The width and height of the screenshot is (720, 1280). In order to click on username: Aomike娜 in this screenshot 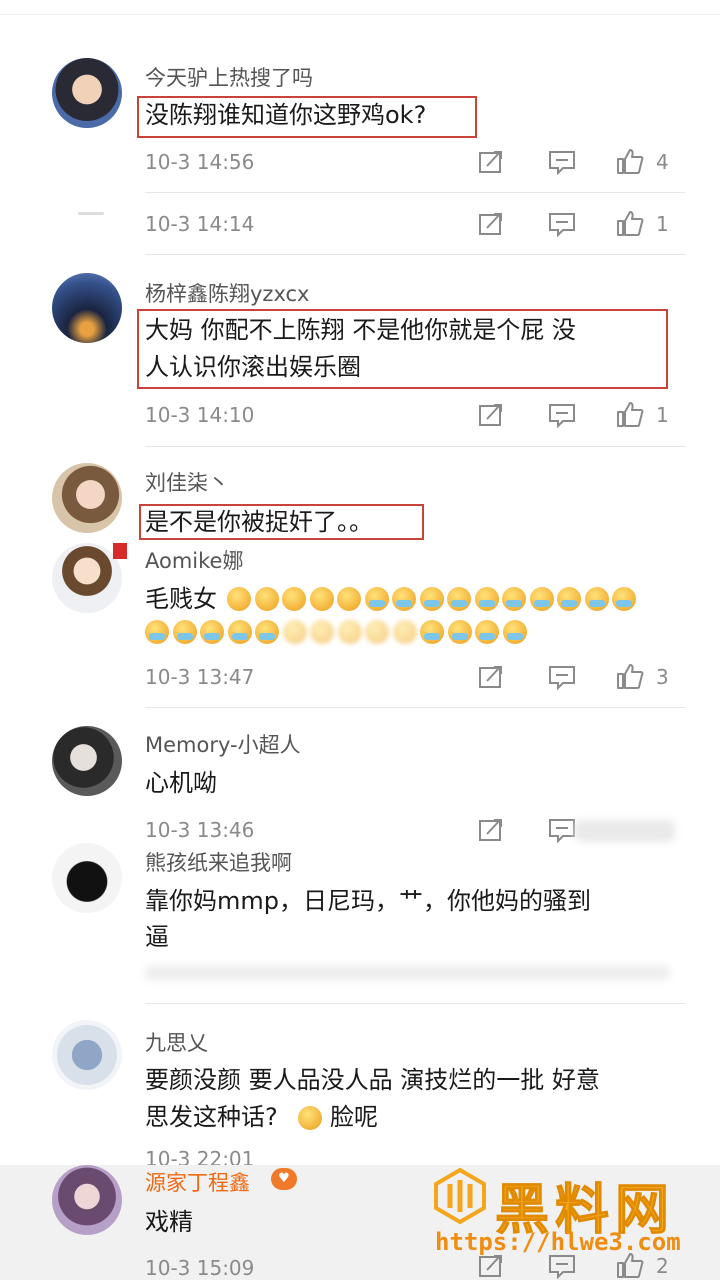, I will do `click(194, 560)`.